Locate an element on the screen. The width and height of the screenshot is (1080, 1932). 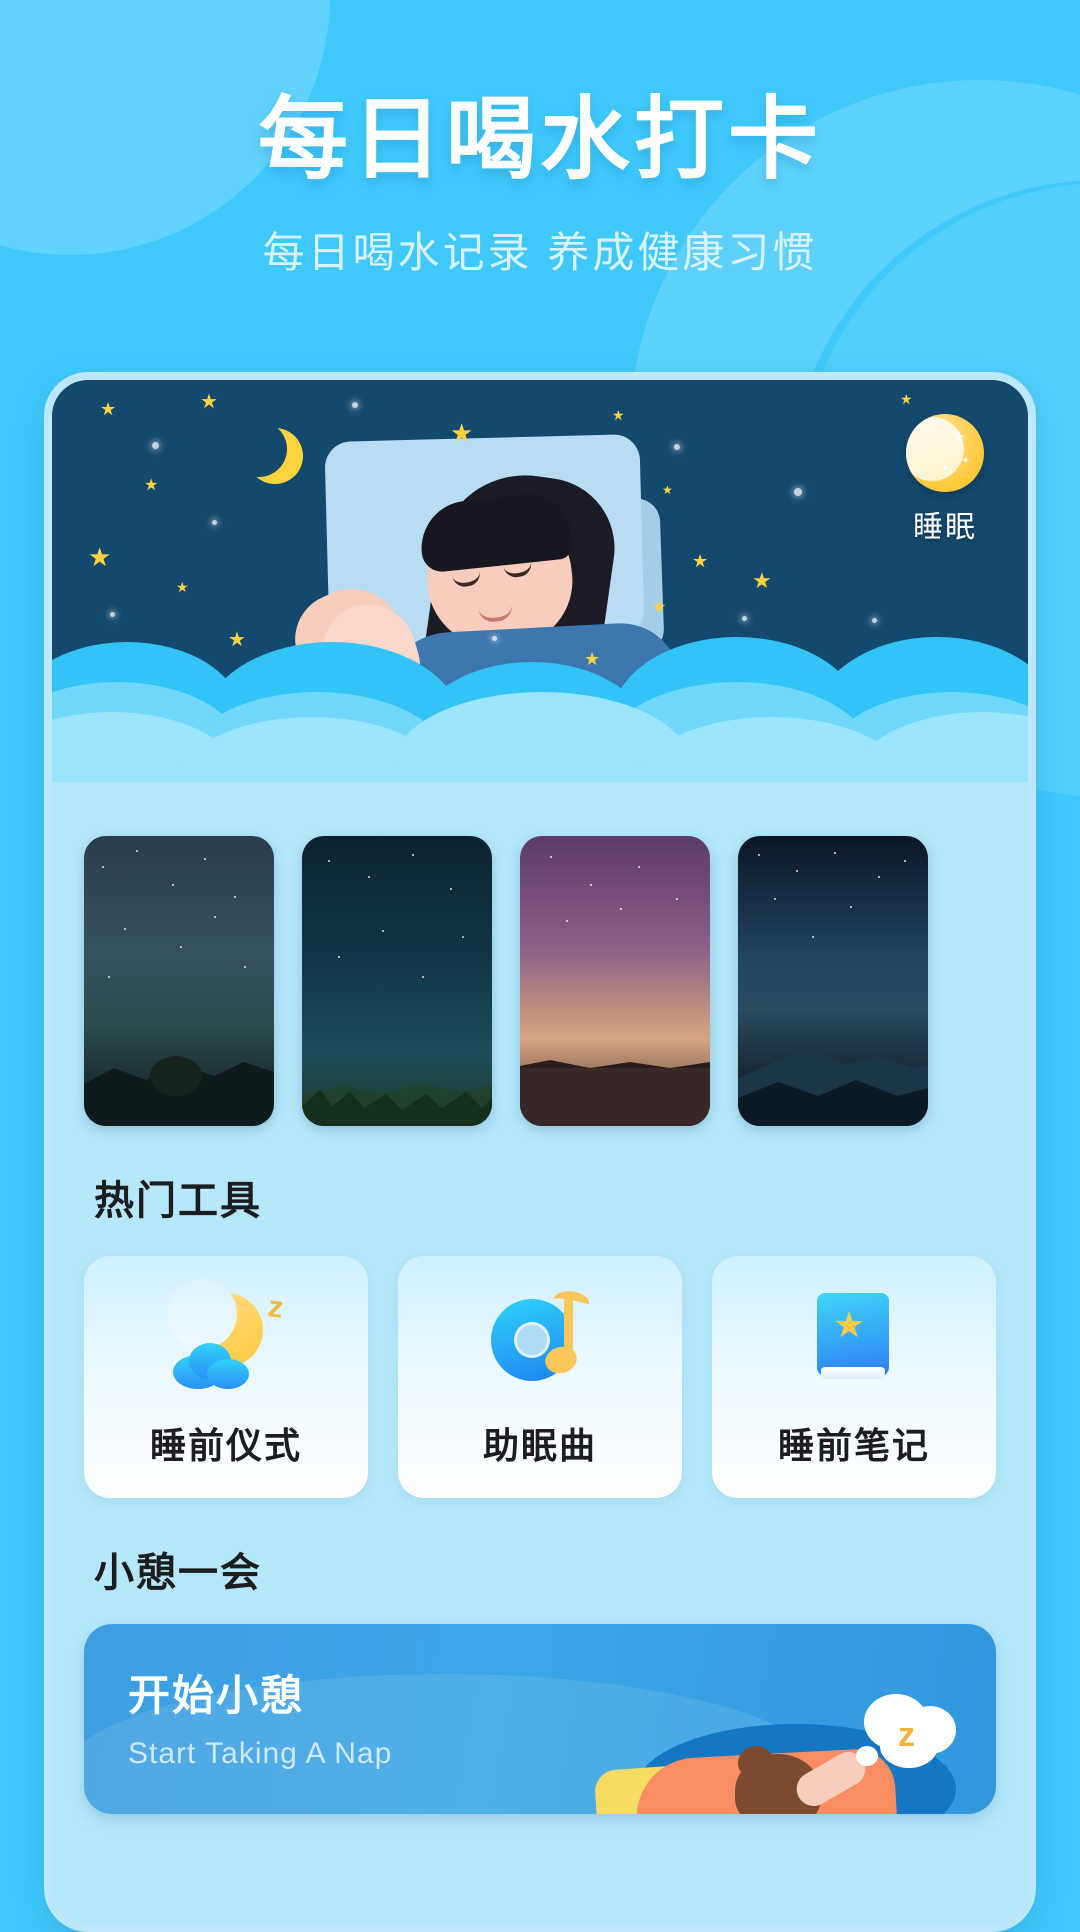
z-thought-cloud-icon: z is located at coordinates (910, 1734).